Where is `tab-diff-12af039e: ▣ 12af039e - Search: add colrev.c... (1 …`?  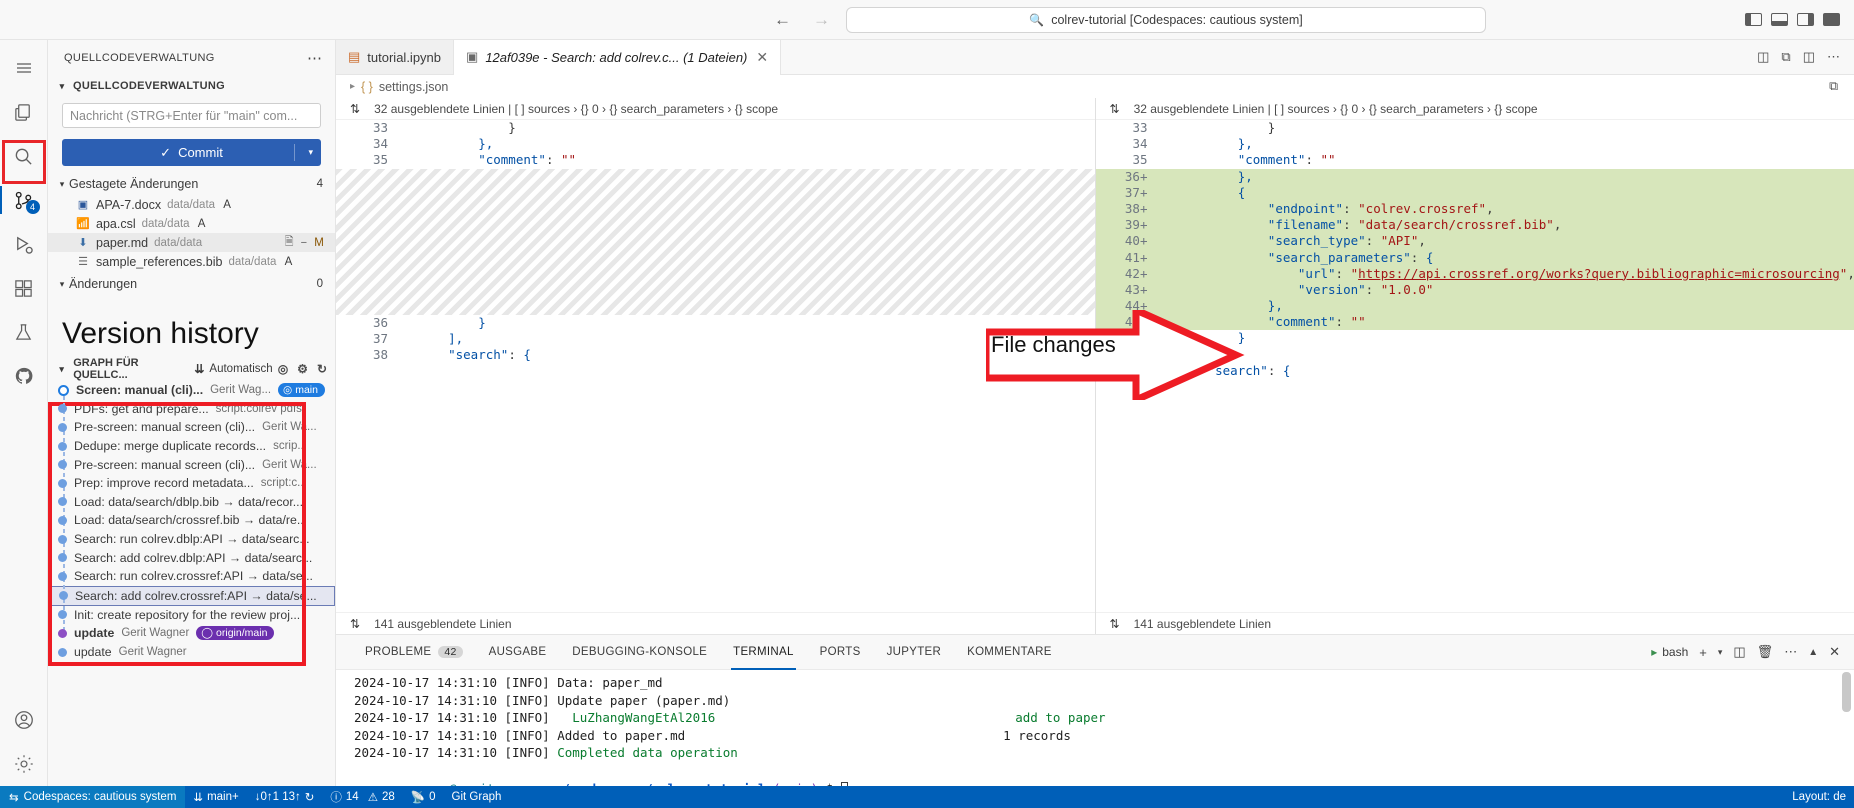 tab-diff-12af039e: ▣ 12af039e - Search: add colrev.c... (1 … is located at coordinates (618, 57).